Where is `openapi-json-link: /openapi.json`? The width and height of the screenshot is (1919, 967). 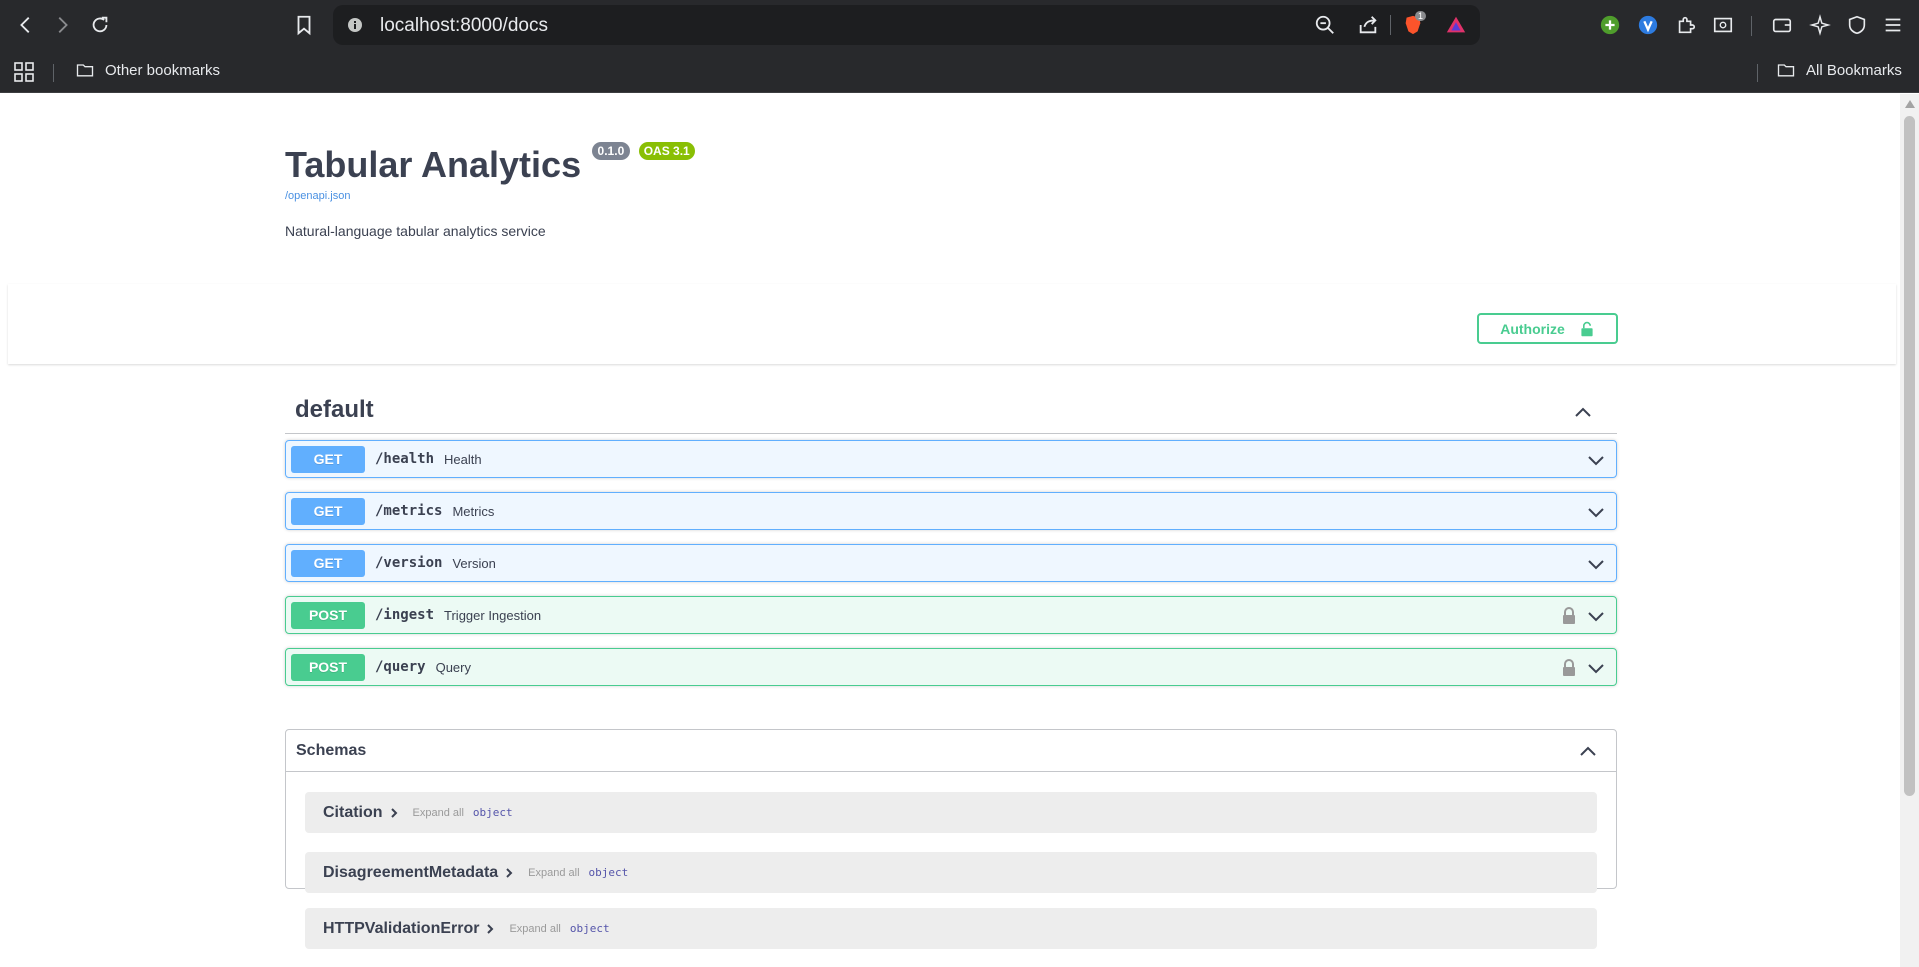
openapi-json-link: /openapi.json is located at coordinates (317, 196).